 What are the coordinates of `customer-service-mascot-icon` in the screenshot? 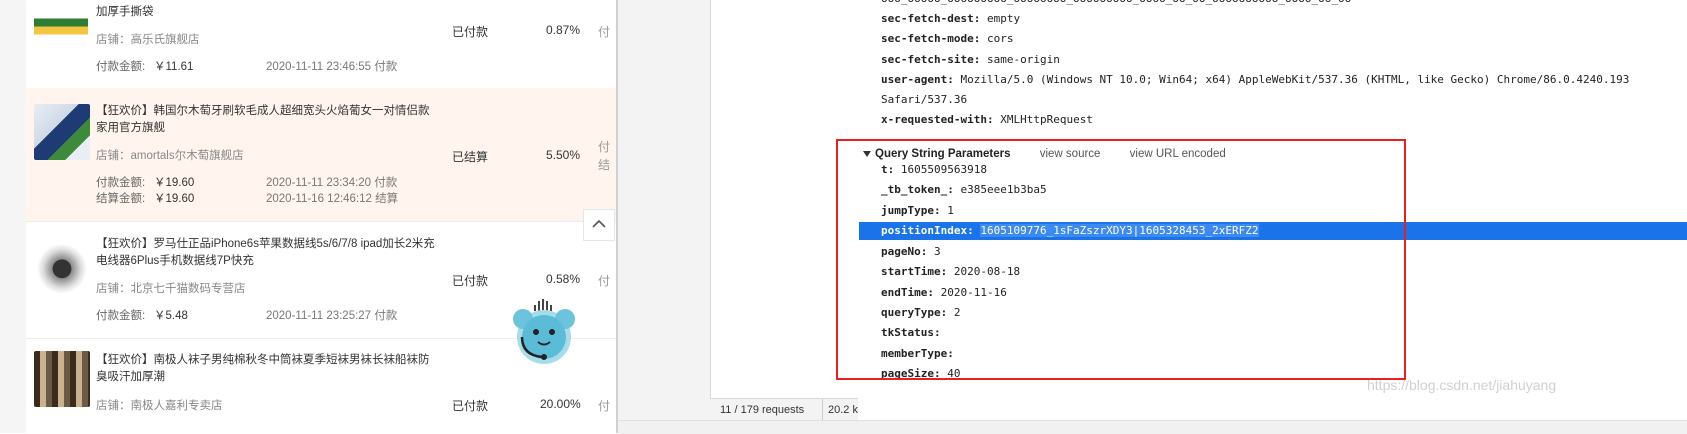 It's located at (544, 332).